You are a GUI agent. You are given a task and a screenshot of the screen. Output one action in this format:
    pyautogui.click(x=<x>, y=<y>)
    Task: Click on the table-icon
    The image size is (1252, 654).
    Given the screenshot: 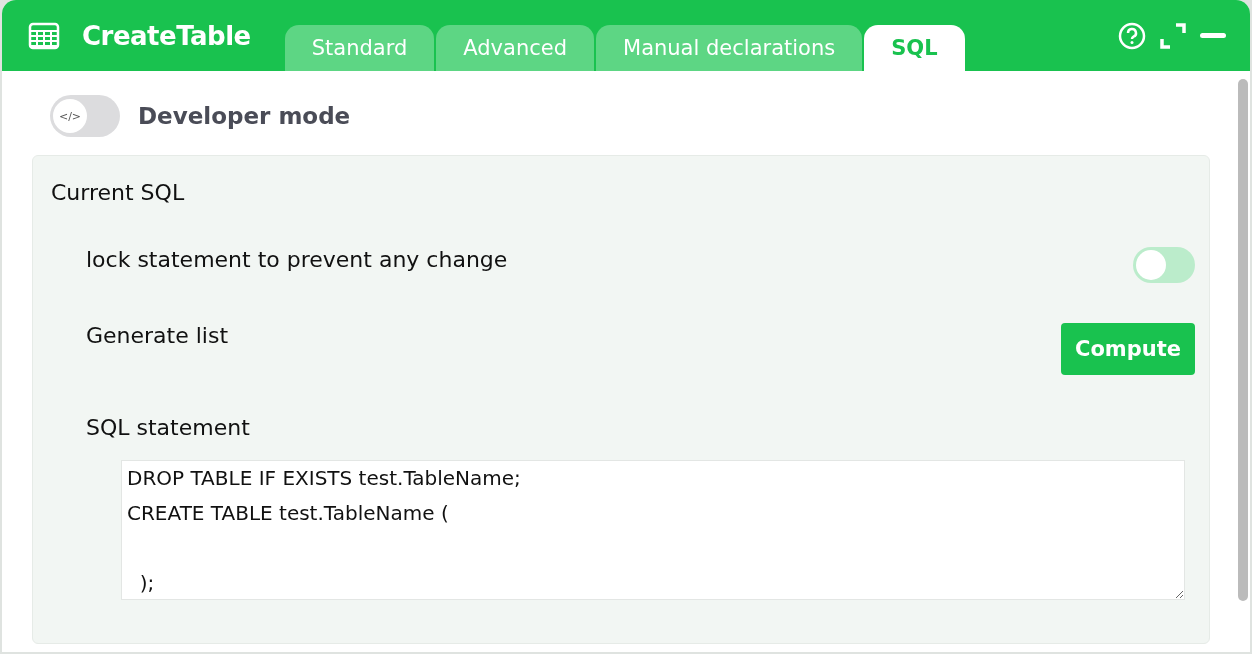 What is the action you would take?
    pyautogui.click(x=44, y=35)
    